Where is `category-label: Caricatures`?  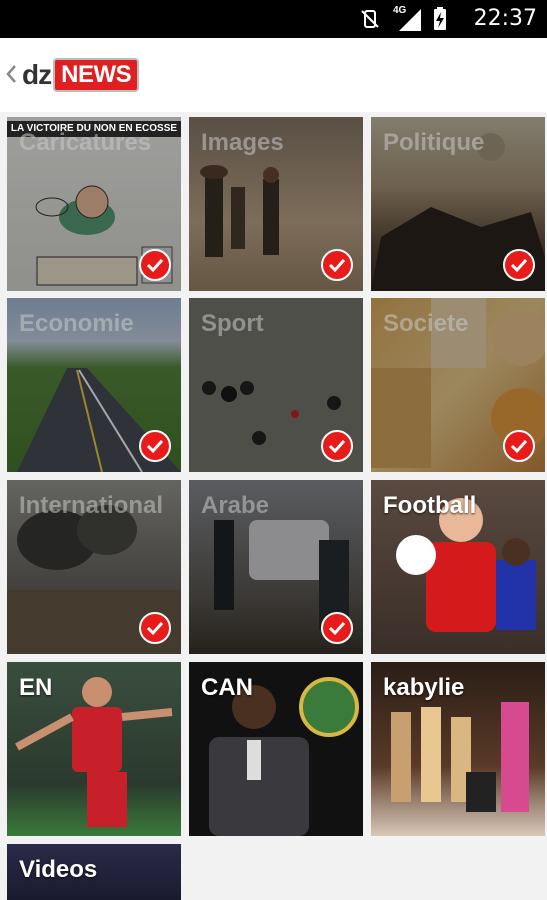 category-label: Caricatures is located at coordinates (85, 142).